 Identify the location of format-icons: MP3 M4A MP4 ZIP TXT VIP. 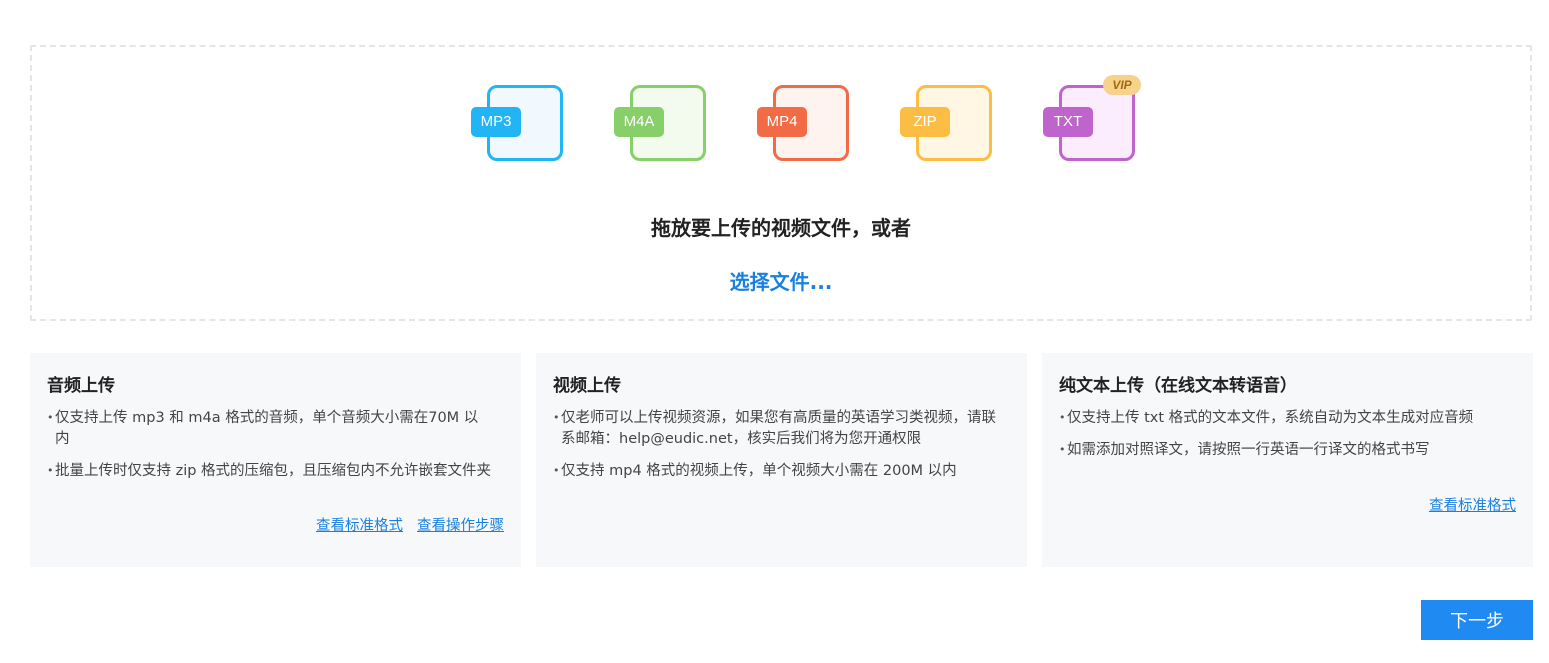
(781, 120).